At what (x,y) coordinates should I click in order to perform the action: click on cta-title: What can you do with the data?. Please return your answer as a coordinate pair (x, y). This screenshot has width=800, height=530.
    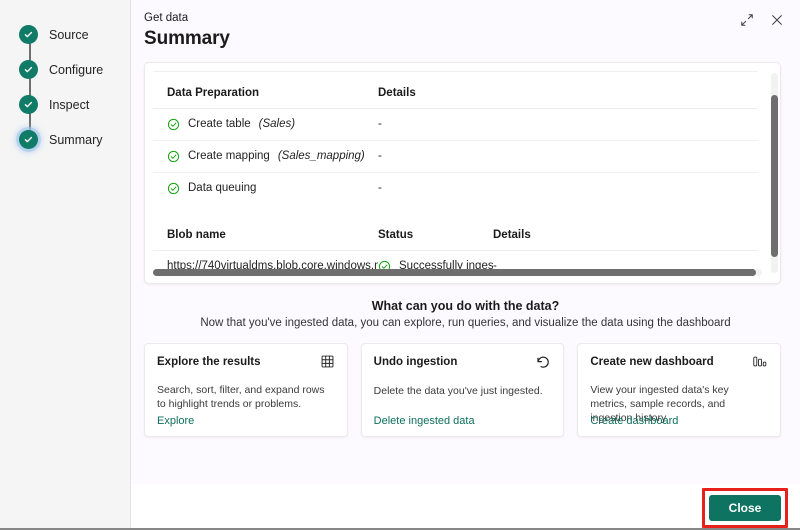
    Looking at the image, I should click on (465, 306).